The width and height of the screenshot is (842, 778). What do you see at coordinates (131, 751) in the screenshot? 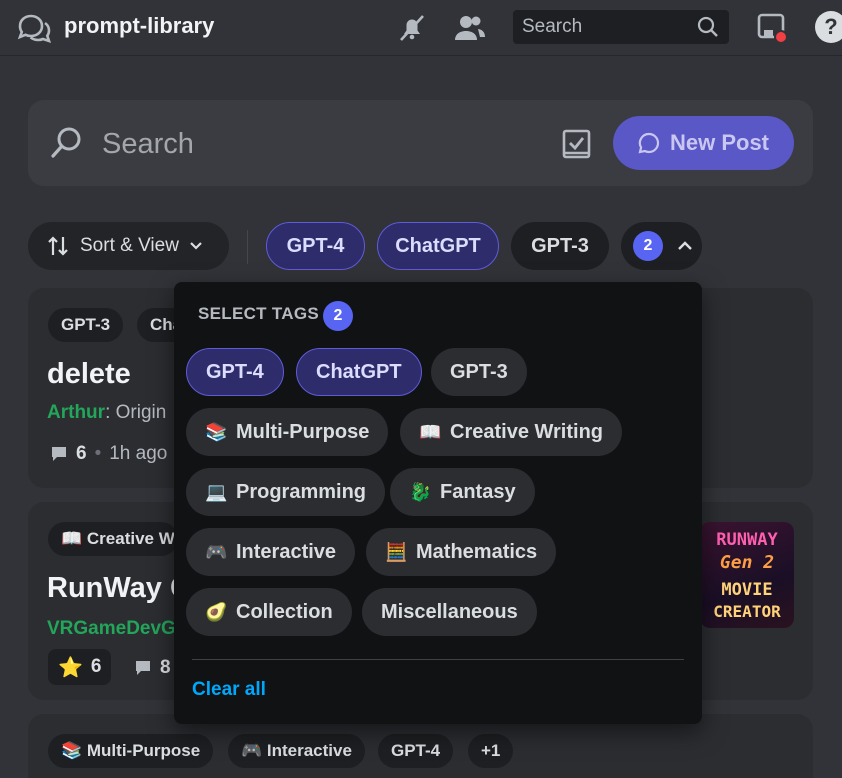
I see `post-tag: 📚 Multi-Purpose` at bounding box center [131, 751].